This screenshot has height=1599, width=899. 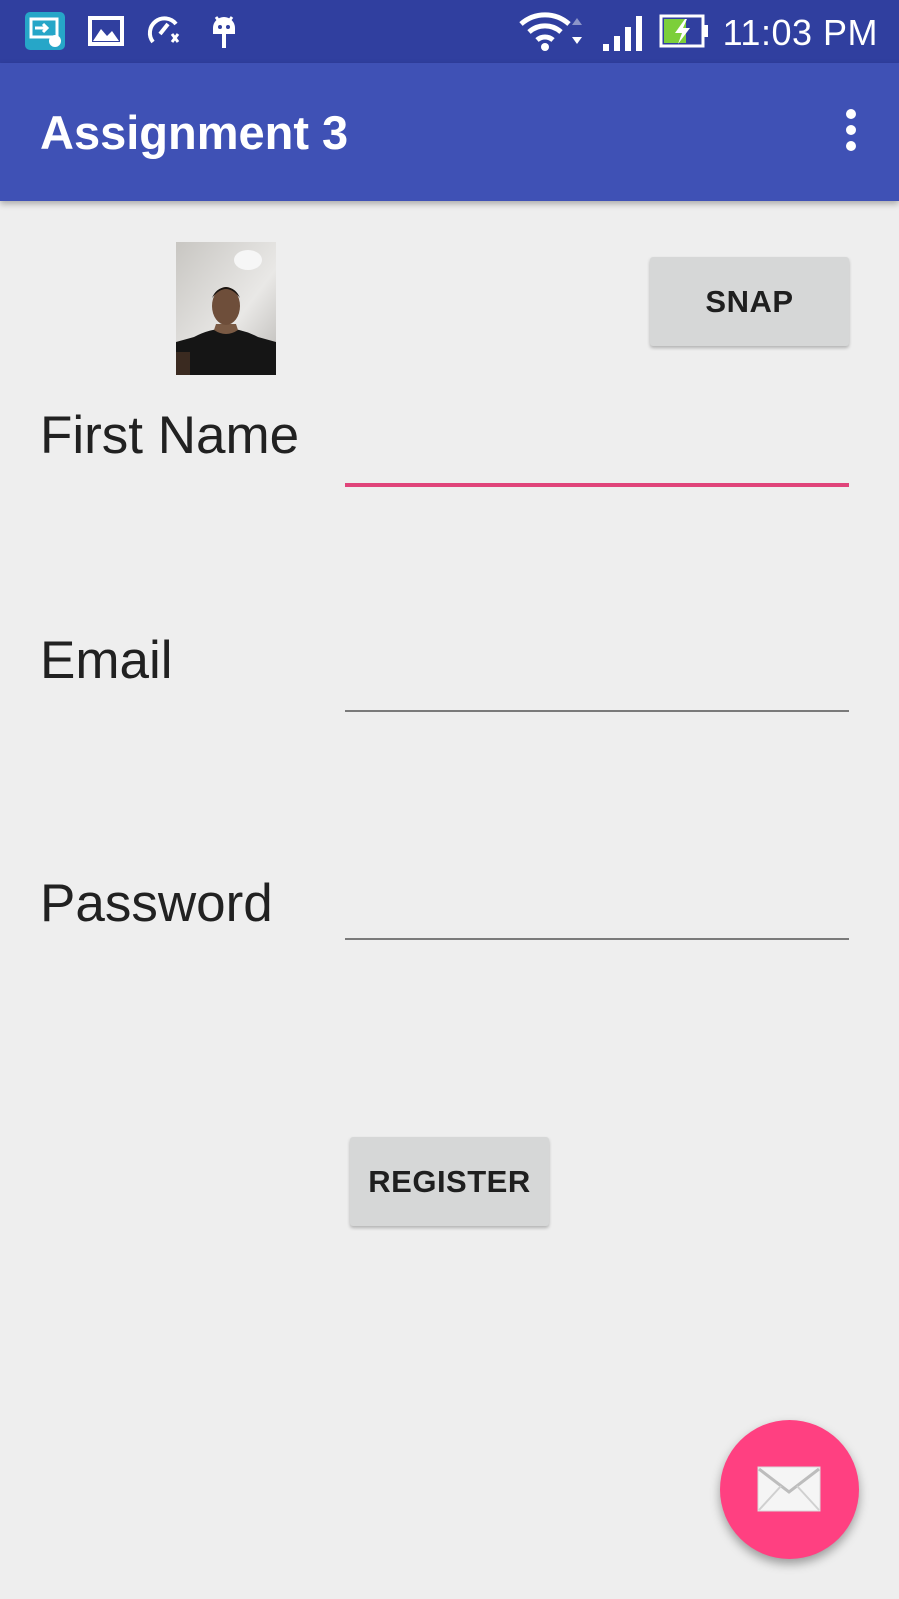 What do you see at coordinates (106, 660) in the screenshot?
I see `email-label: Email` at bounding box center [106, 660].